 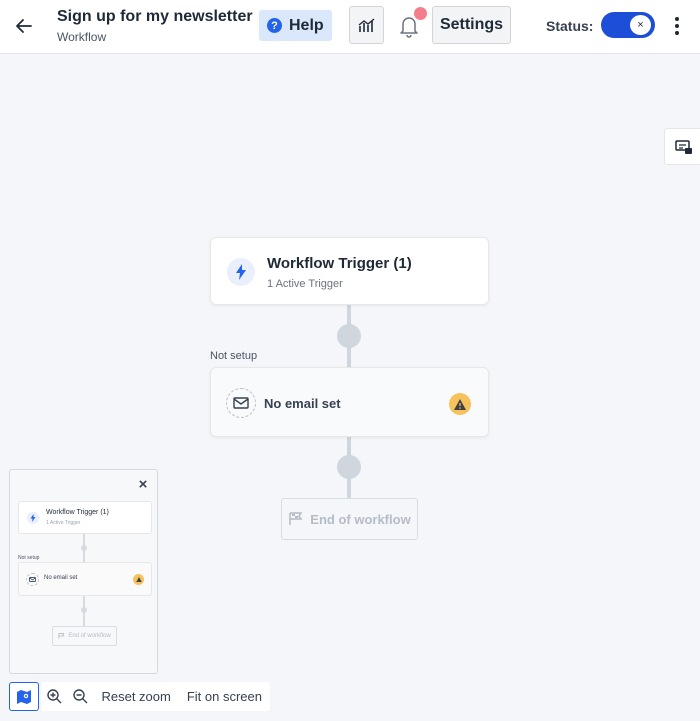 What do you see at coordinates (80, 696) in the screenshot?
I see `zoom-out-icon` at bounding box center [80, 696].